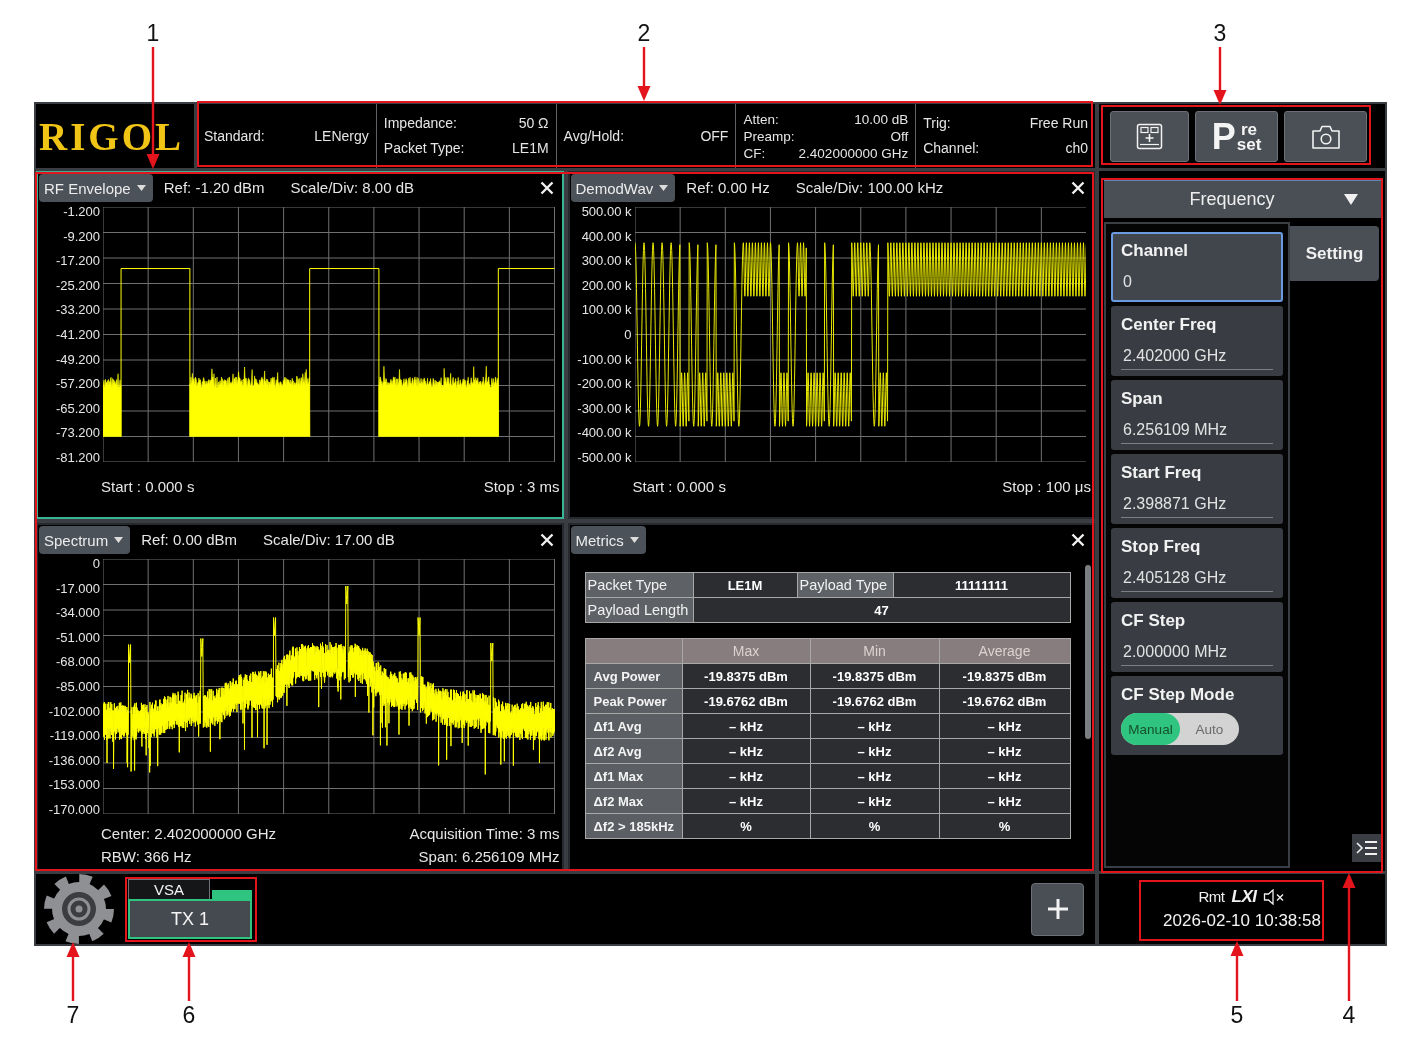 The width and height of the screenshot is (1406, 1044). Describe the element at coordinates (1197, 357) in the screenshot. I see `value-field: 2.402000 GHz` at that location.